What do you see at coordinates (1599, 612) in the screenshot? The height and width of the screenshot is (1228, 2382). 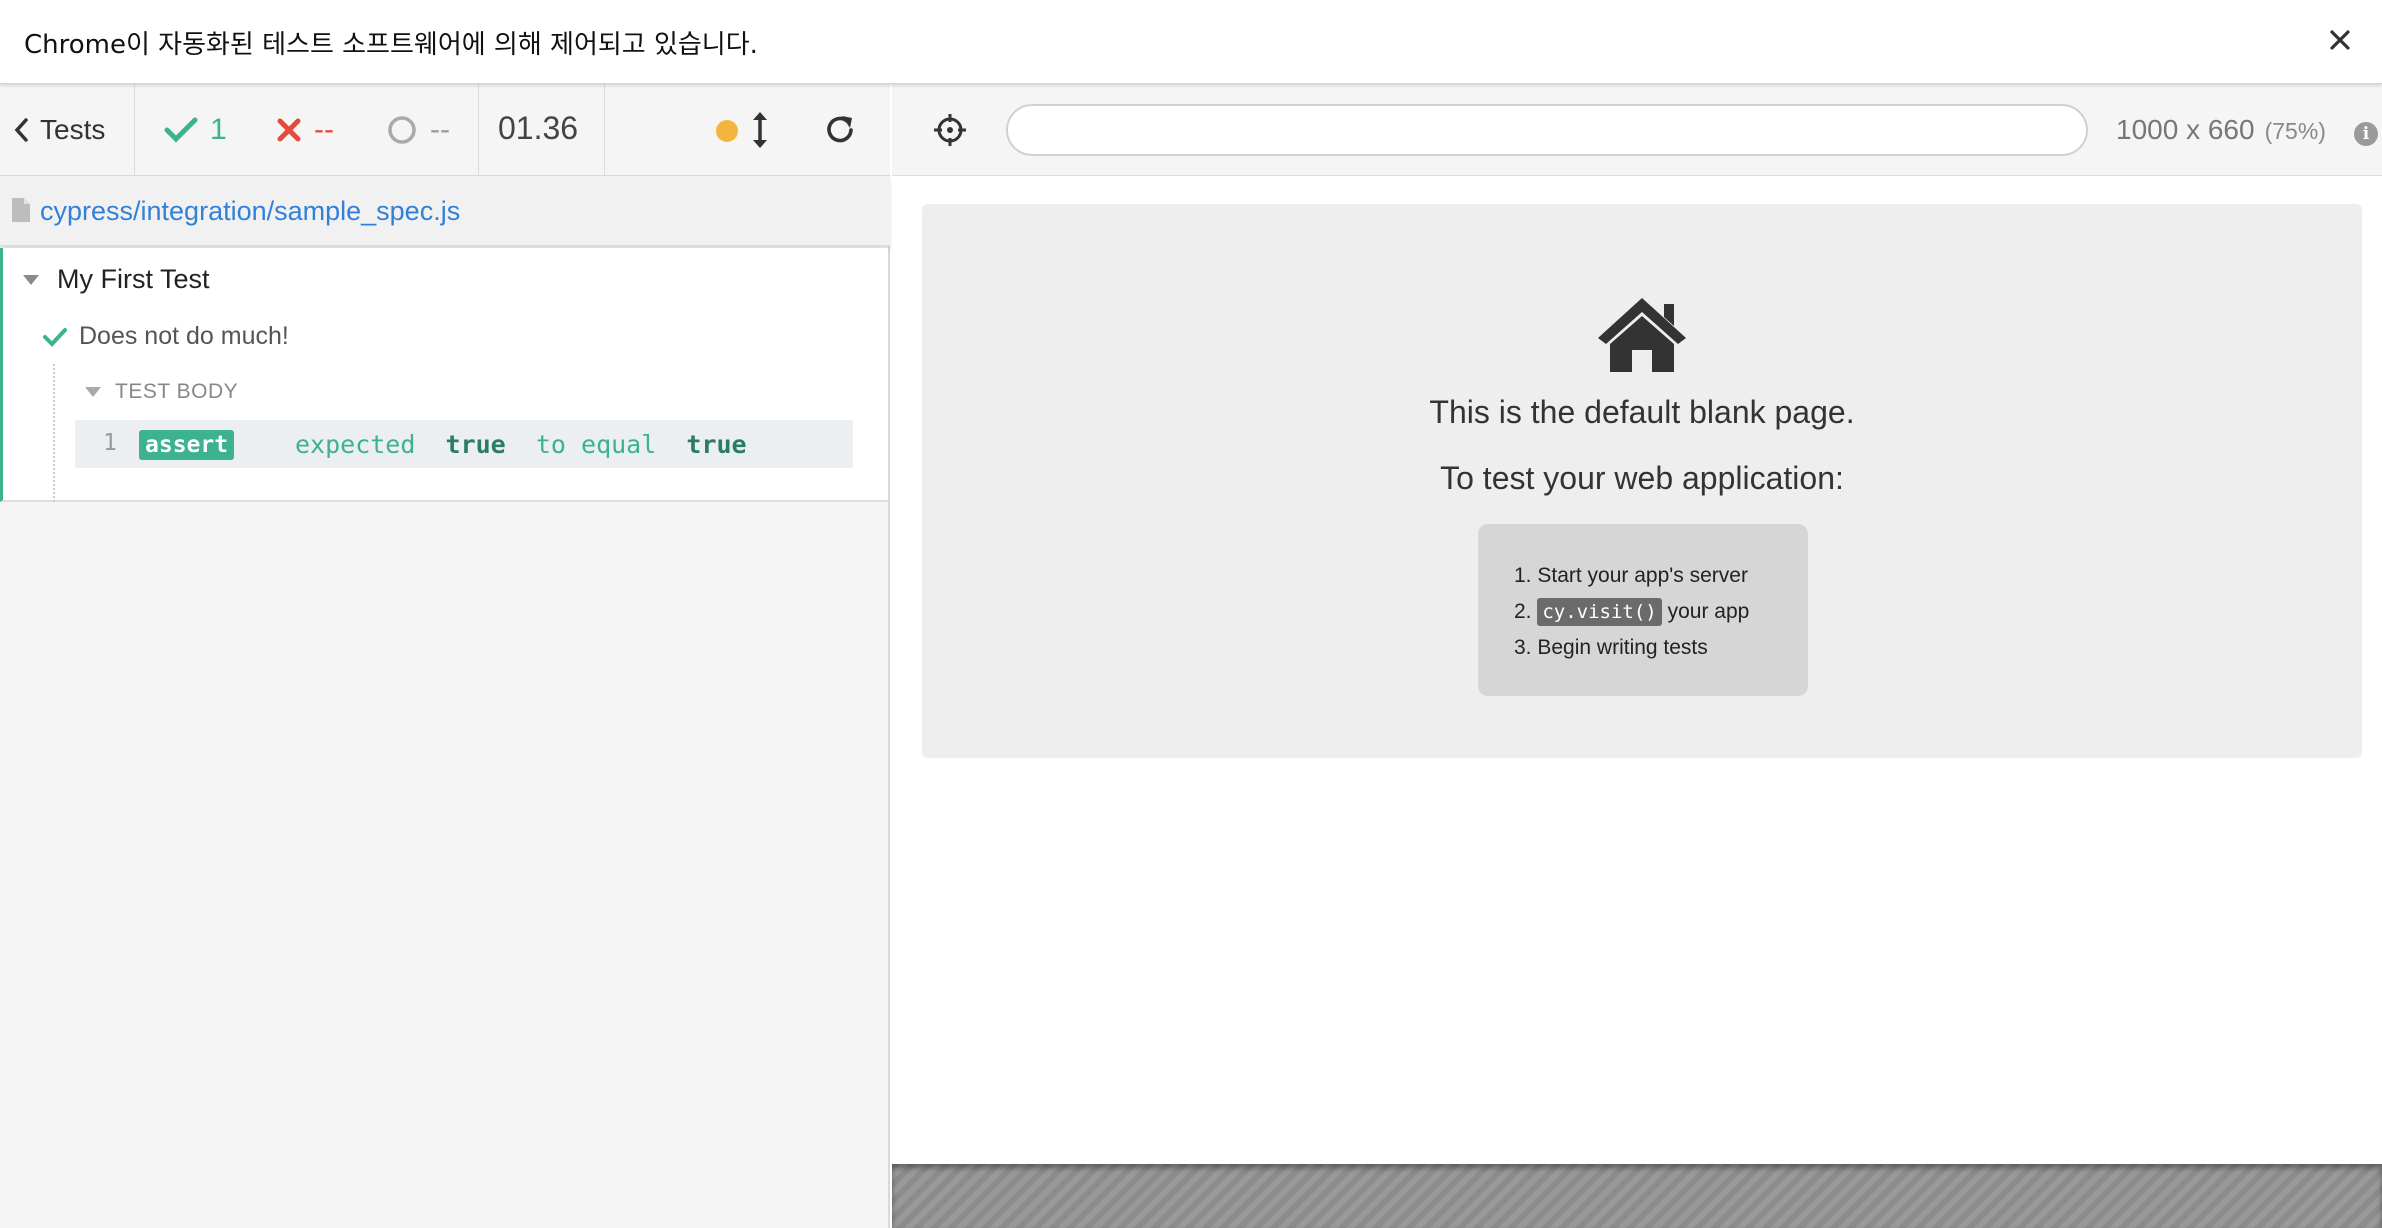 I see `code-snippet: cy.visit()` at bounding box center [1599, 612].